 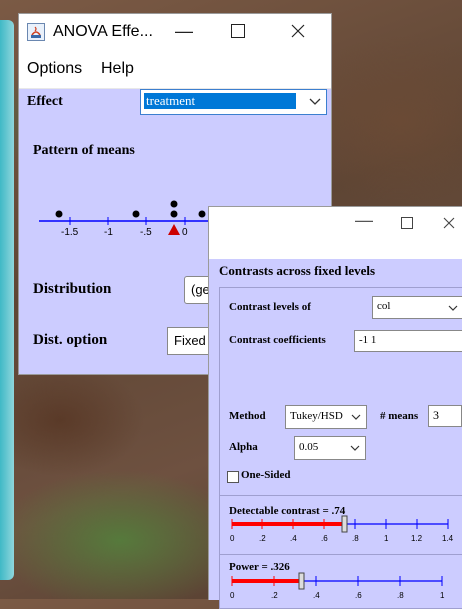 I want to click on java-app-icon, so click(x=36, y=32).